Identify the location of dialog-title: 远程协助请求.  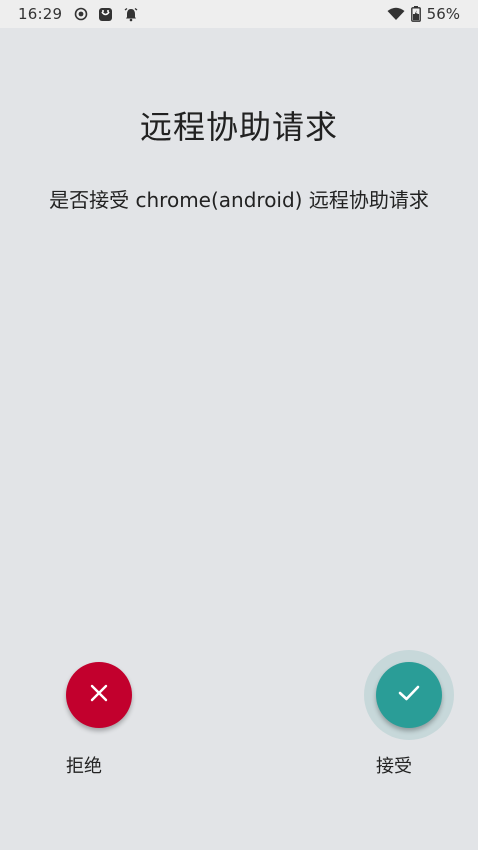
(238, 127).